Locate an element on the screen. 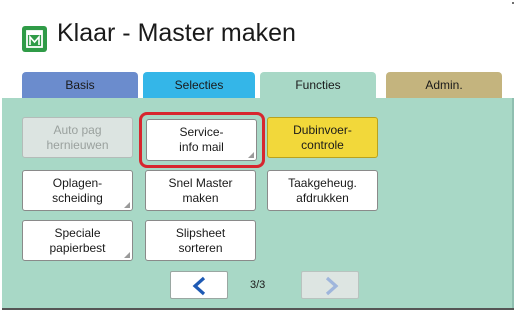  tab-admin: Admin. is located at coordinates (444, 85).